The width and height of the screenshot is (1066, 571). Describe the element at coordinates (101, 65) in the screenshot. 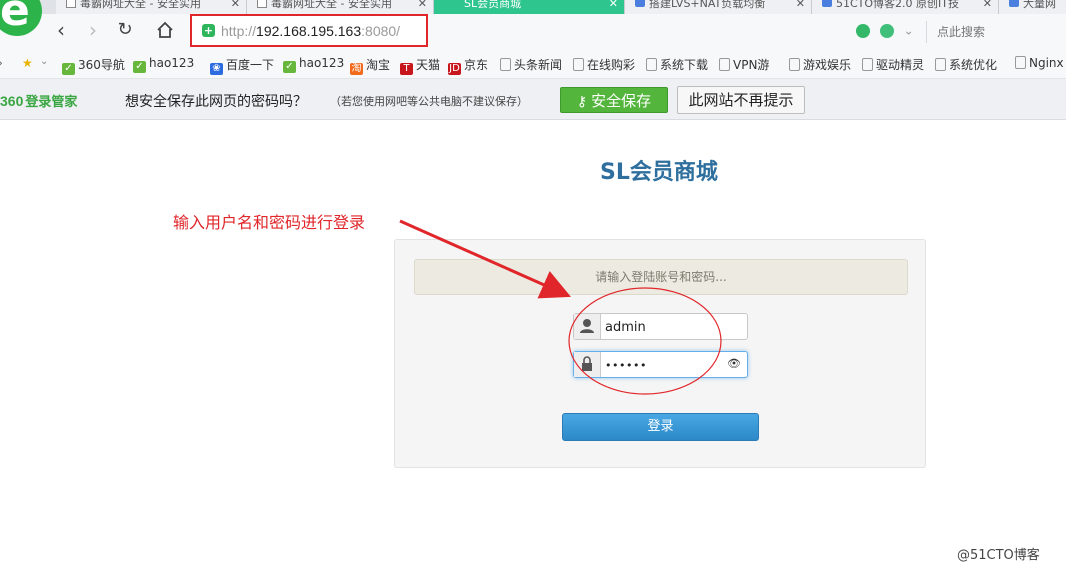

I see `bookmark-label: 360导航` at that location.